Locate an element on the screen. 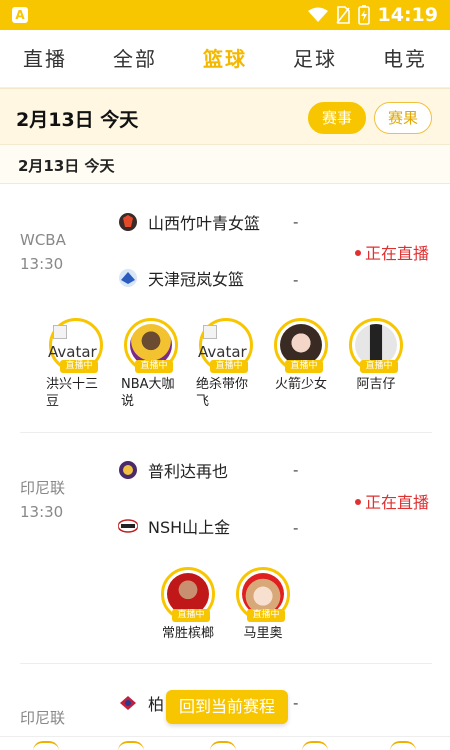 The width and height of the screenshot is (450, 750). anchor-item: 直播中 NBA大咖说 is located at coordinates (151, 364).